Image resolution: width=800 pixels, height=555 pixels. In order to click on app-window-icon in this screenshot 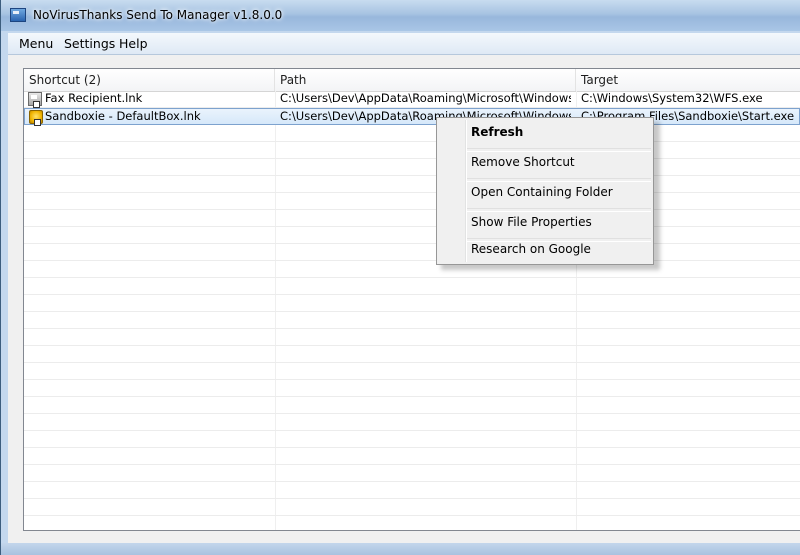, I will do `click(18, 15)`.